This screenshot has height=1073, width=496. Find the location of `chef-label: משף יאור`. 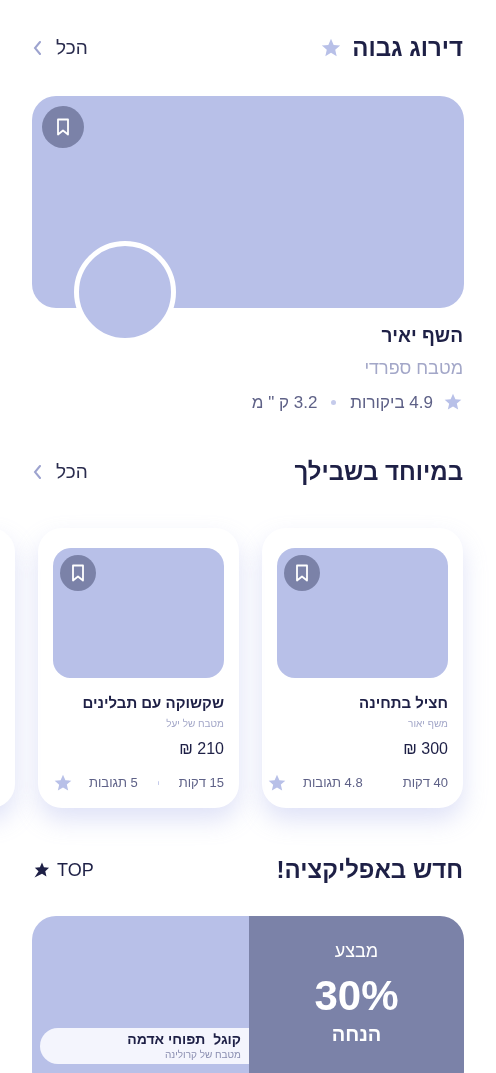

chef-label: משף יאור is located at coordinates (427, 724).